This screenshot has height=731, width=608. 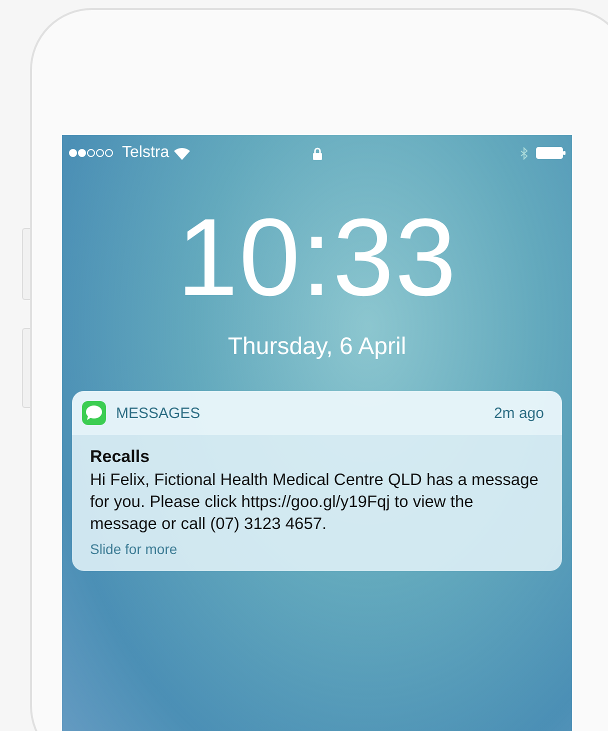 I want to click on clock-date: Thursday, 6 April, so click(x=317, y=347).